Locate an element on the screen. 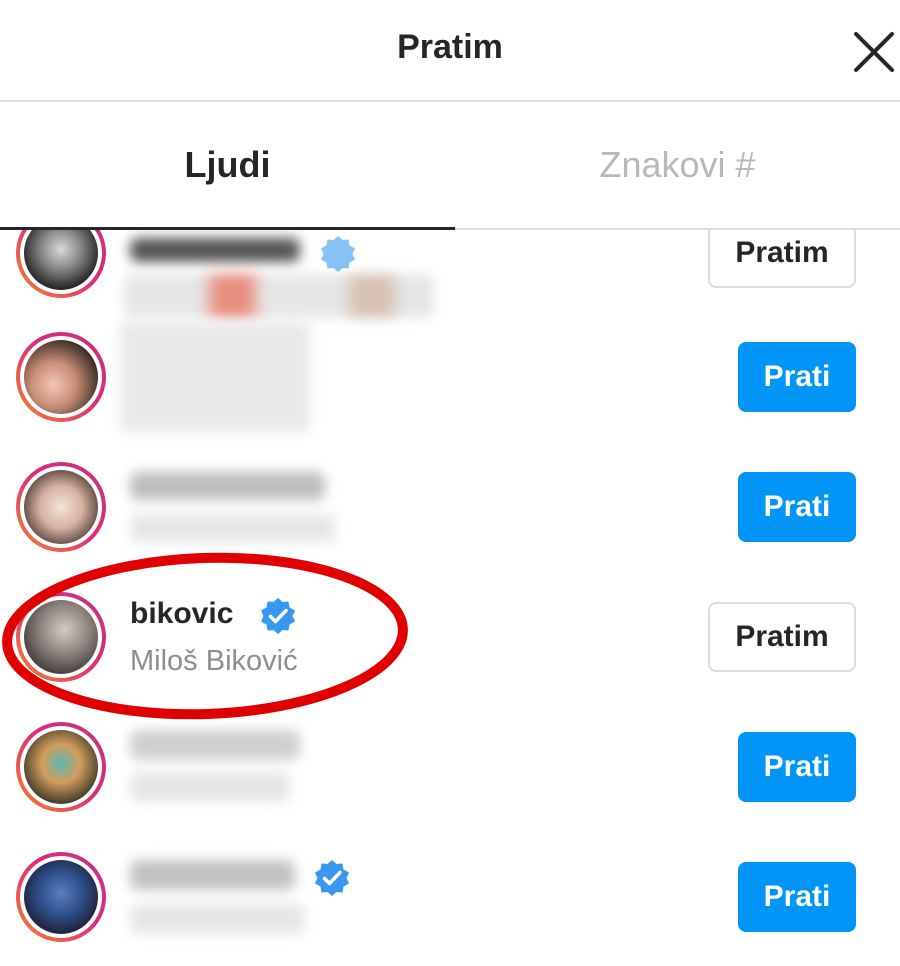 This screenshot has height=966, width=900. dialog-title: Pratim is located at coordinates (450, 47).